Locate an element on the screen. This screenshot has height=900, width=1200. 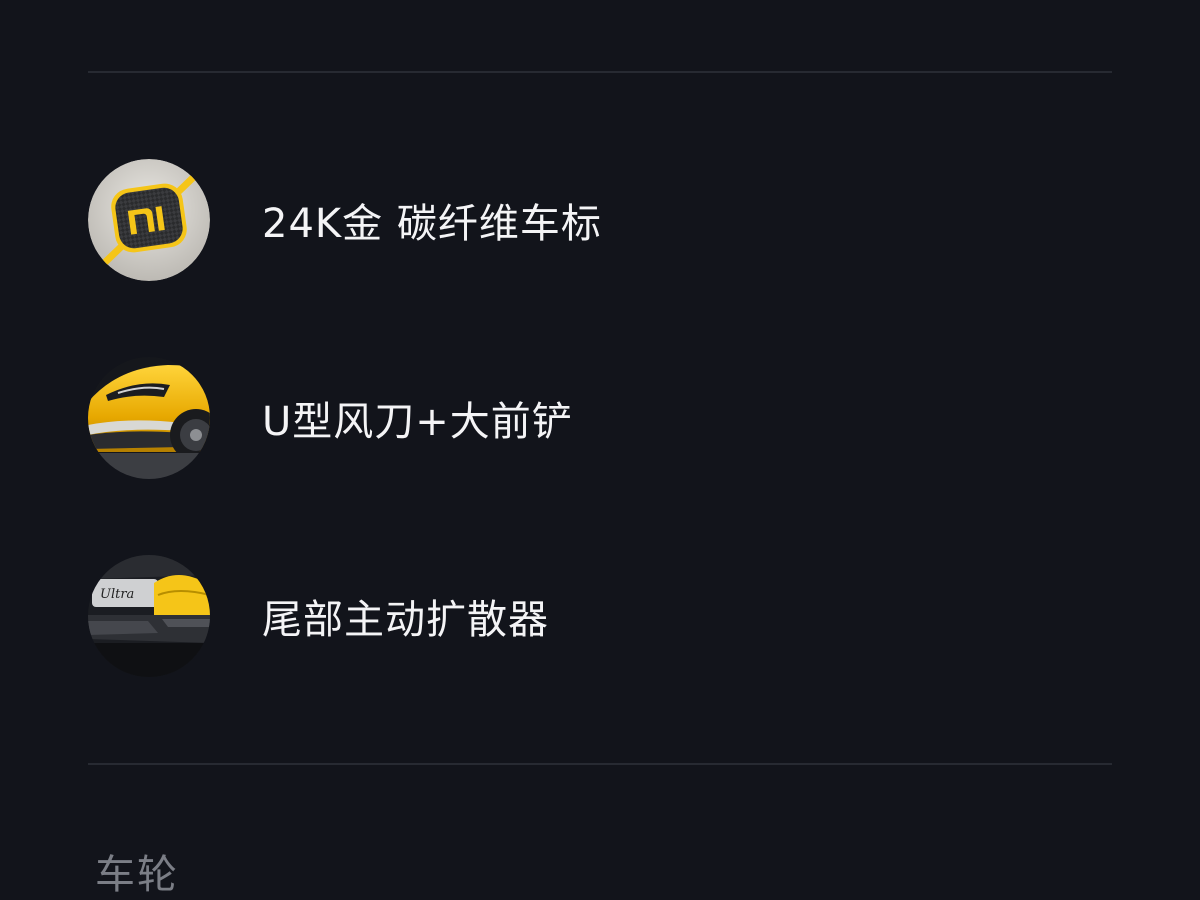
feature-item-front-splitter: U型风刀+大前铲 is located at coordinates (538, 418).